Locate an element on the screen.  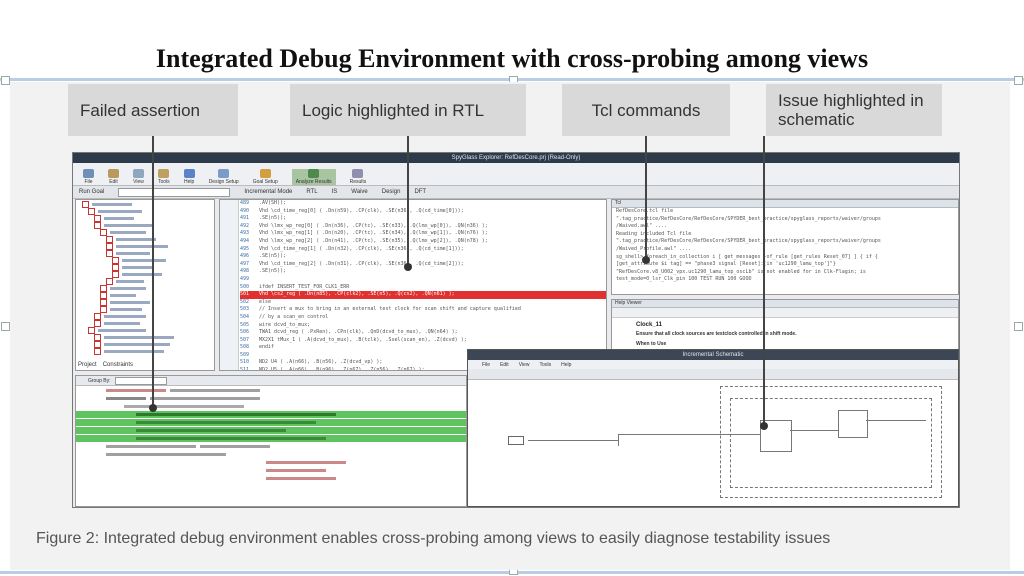
view-btn-waive: Waive is located at coordinates (359, 192).